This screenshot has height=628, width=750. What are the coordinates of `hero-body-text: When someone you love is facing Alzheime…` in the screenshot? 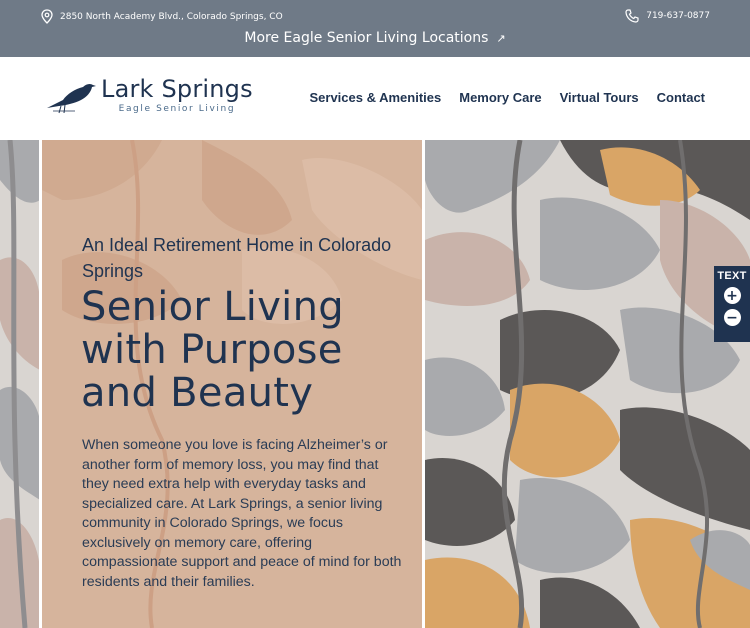 It's located at (242, 513).